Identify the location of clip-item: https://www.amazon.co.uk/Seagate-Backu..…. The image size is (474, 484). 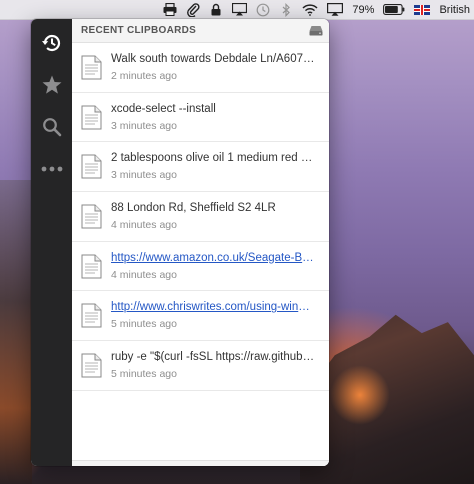
(200, 267).